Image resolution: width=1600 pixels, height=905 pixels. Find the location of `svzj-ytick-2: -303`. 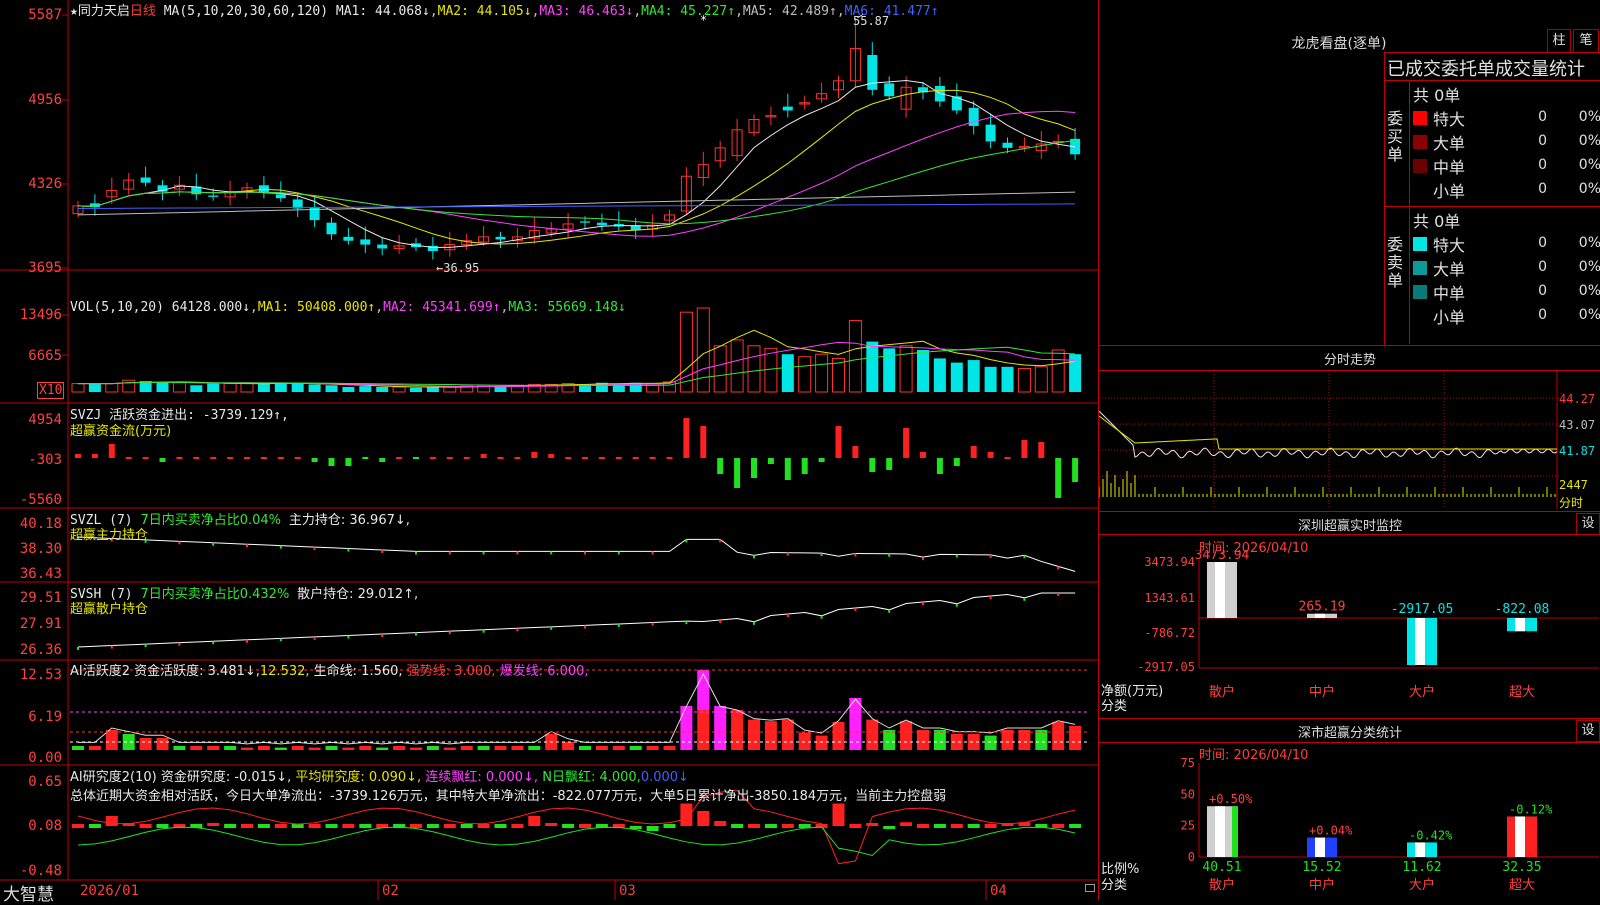

svzj-ytick-2: -303 is located at coordinates (45, 460).